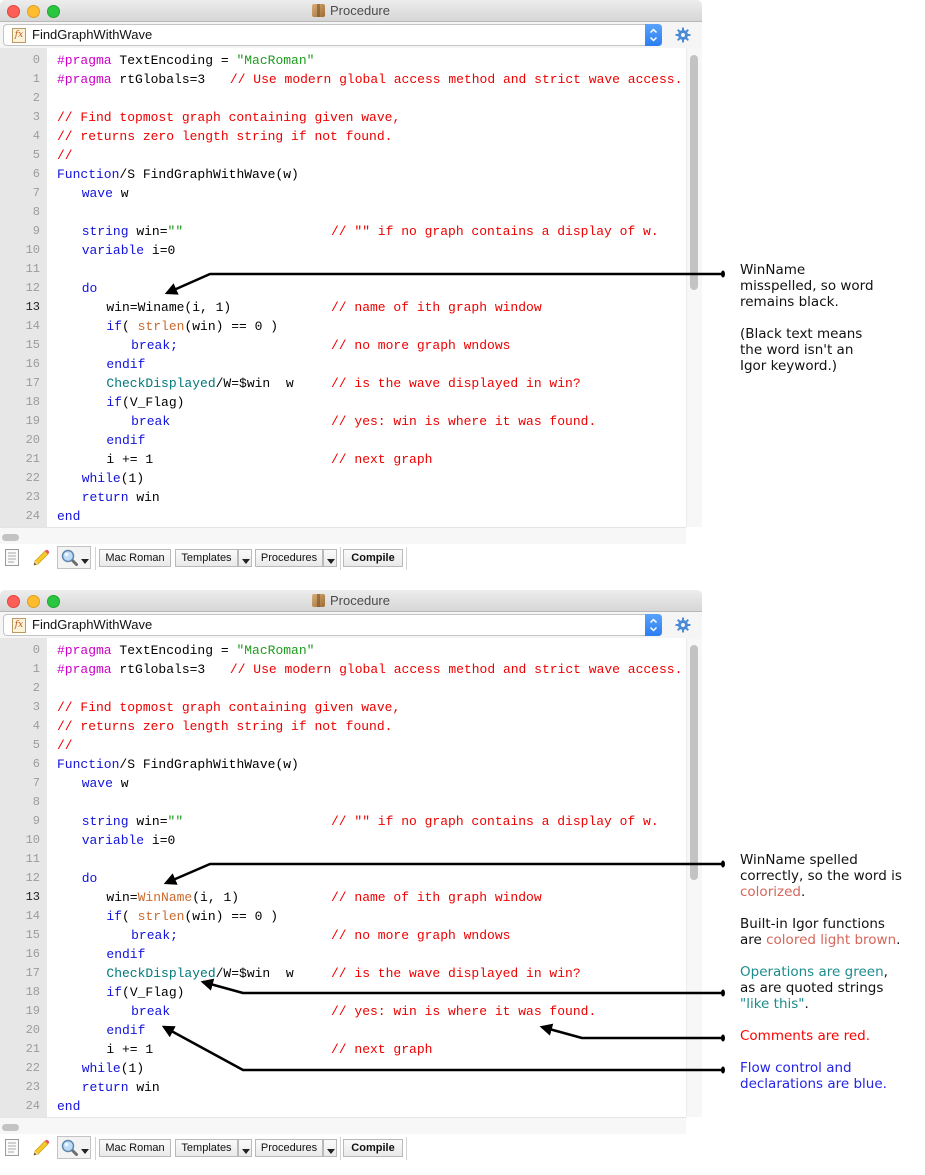 This screenshot has width=925, height=1175. Describe the element at coordinates (32, 421) in the screenshot. I see `line-number: 19` at that location.